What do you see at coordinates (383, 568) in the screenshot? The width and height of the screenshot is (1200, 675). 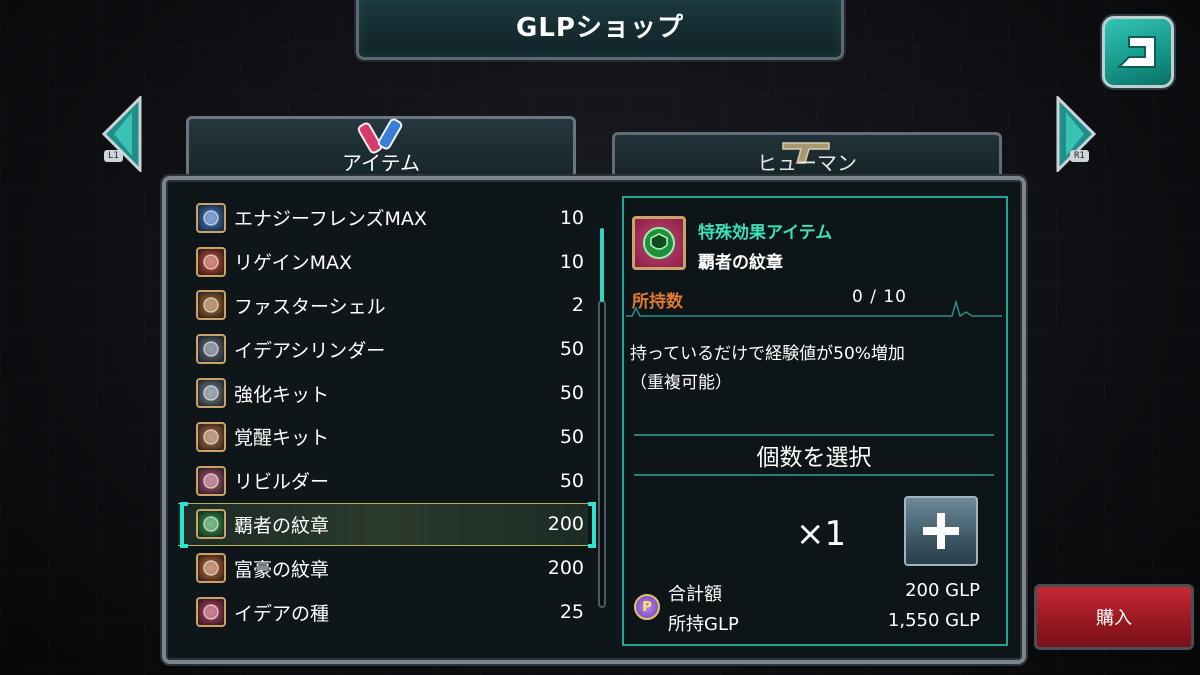 I see `list-item: 富豪の紋章 200` at bounding box center [383, 568].